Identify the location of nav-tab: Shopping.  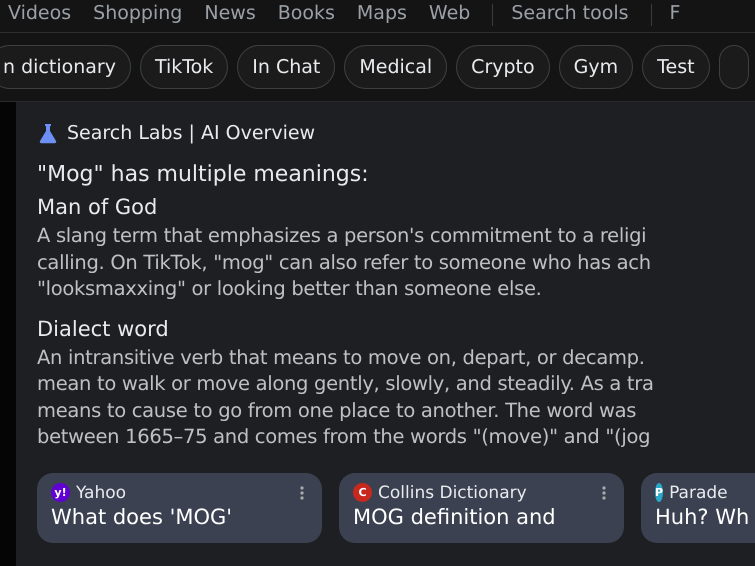
(137, 13).